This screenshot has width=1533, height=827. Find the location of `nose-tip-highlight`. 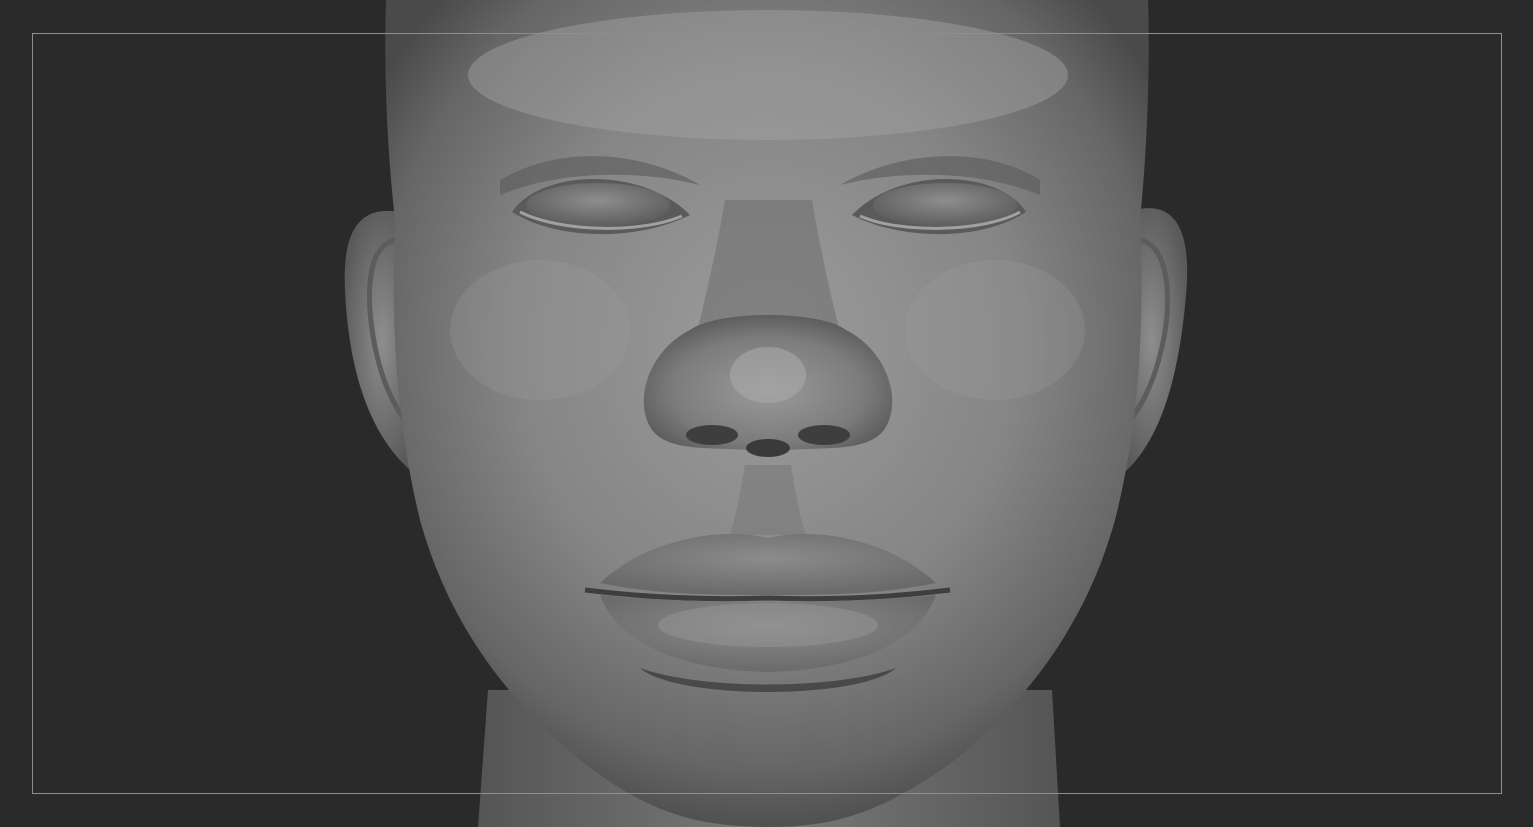

nose-tip-highlight is located at coordinates (768, 375).